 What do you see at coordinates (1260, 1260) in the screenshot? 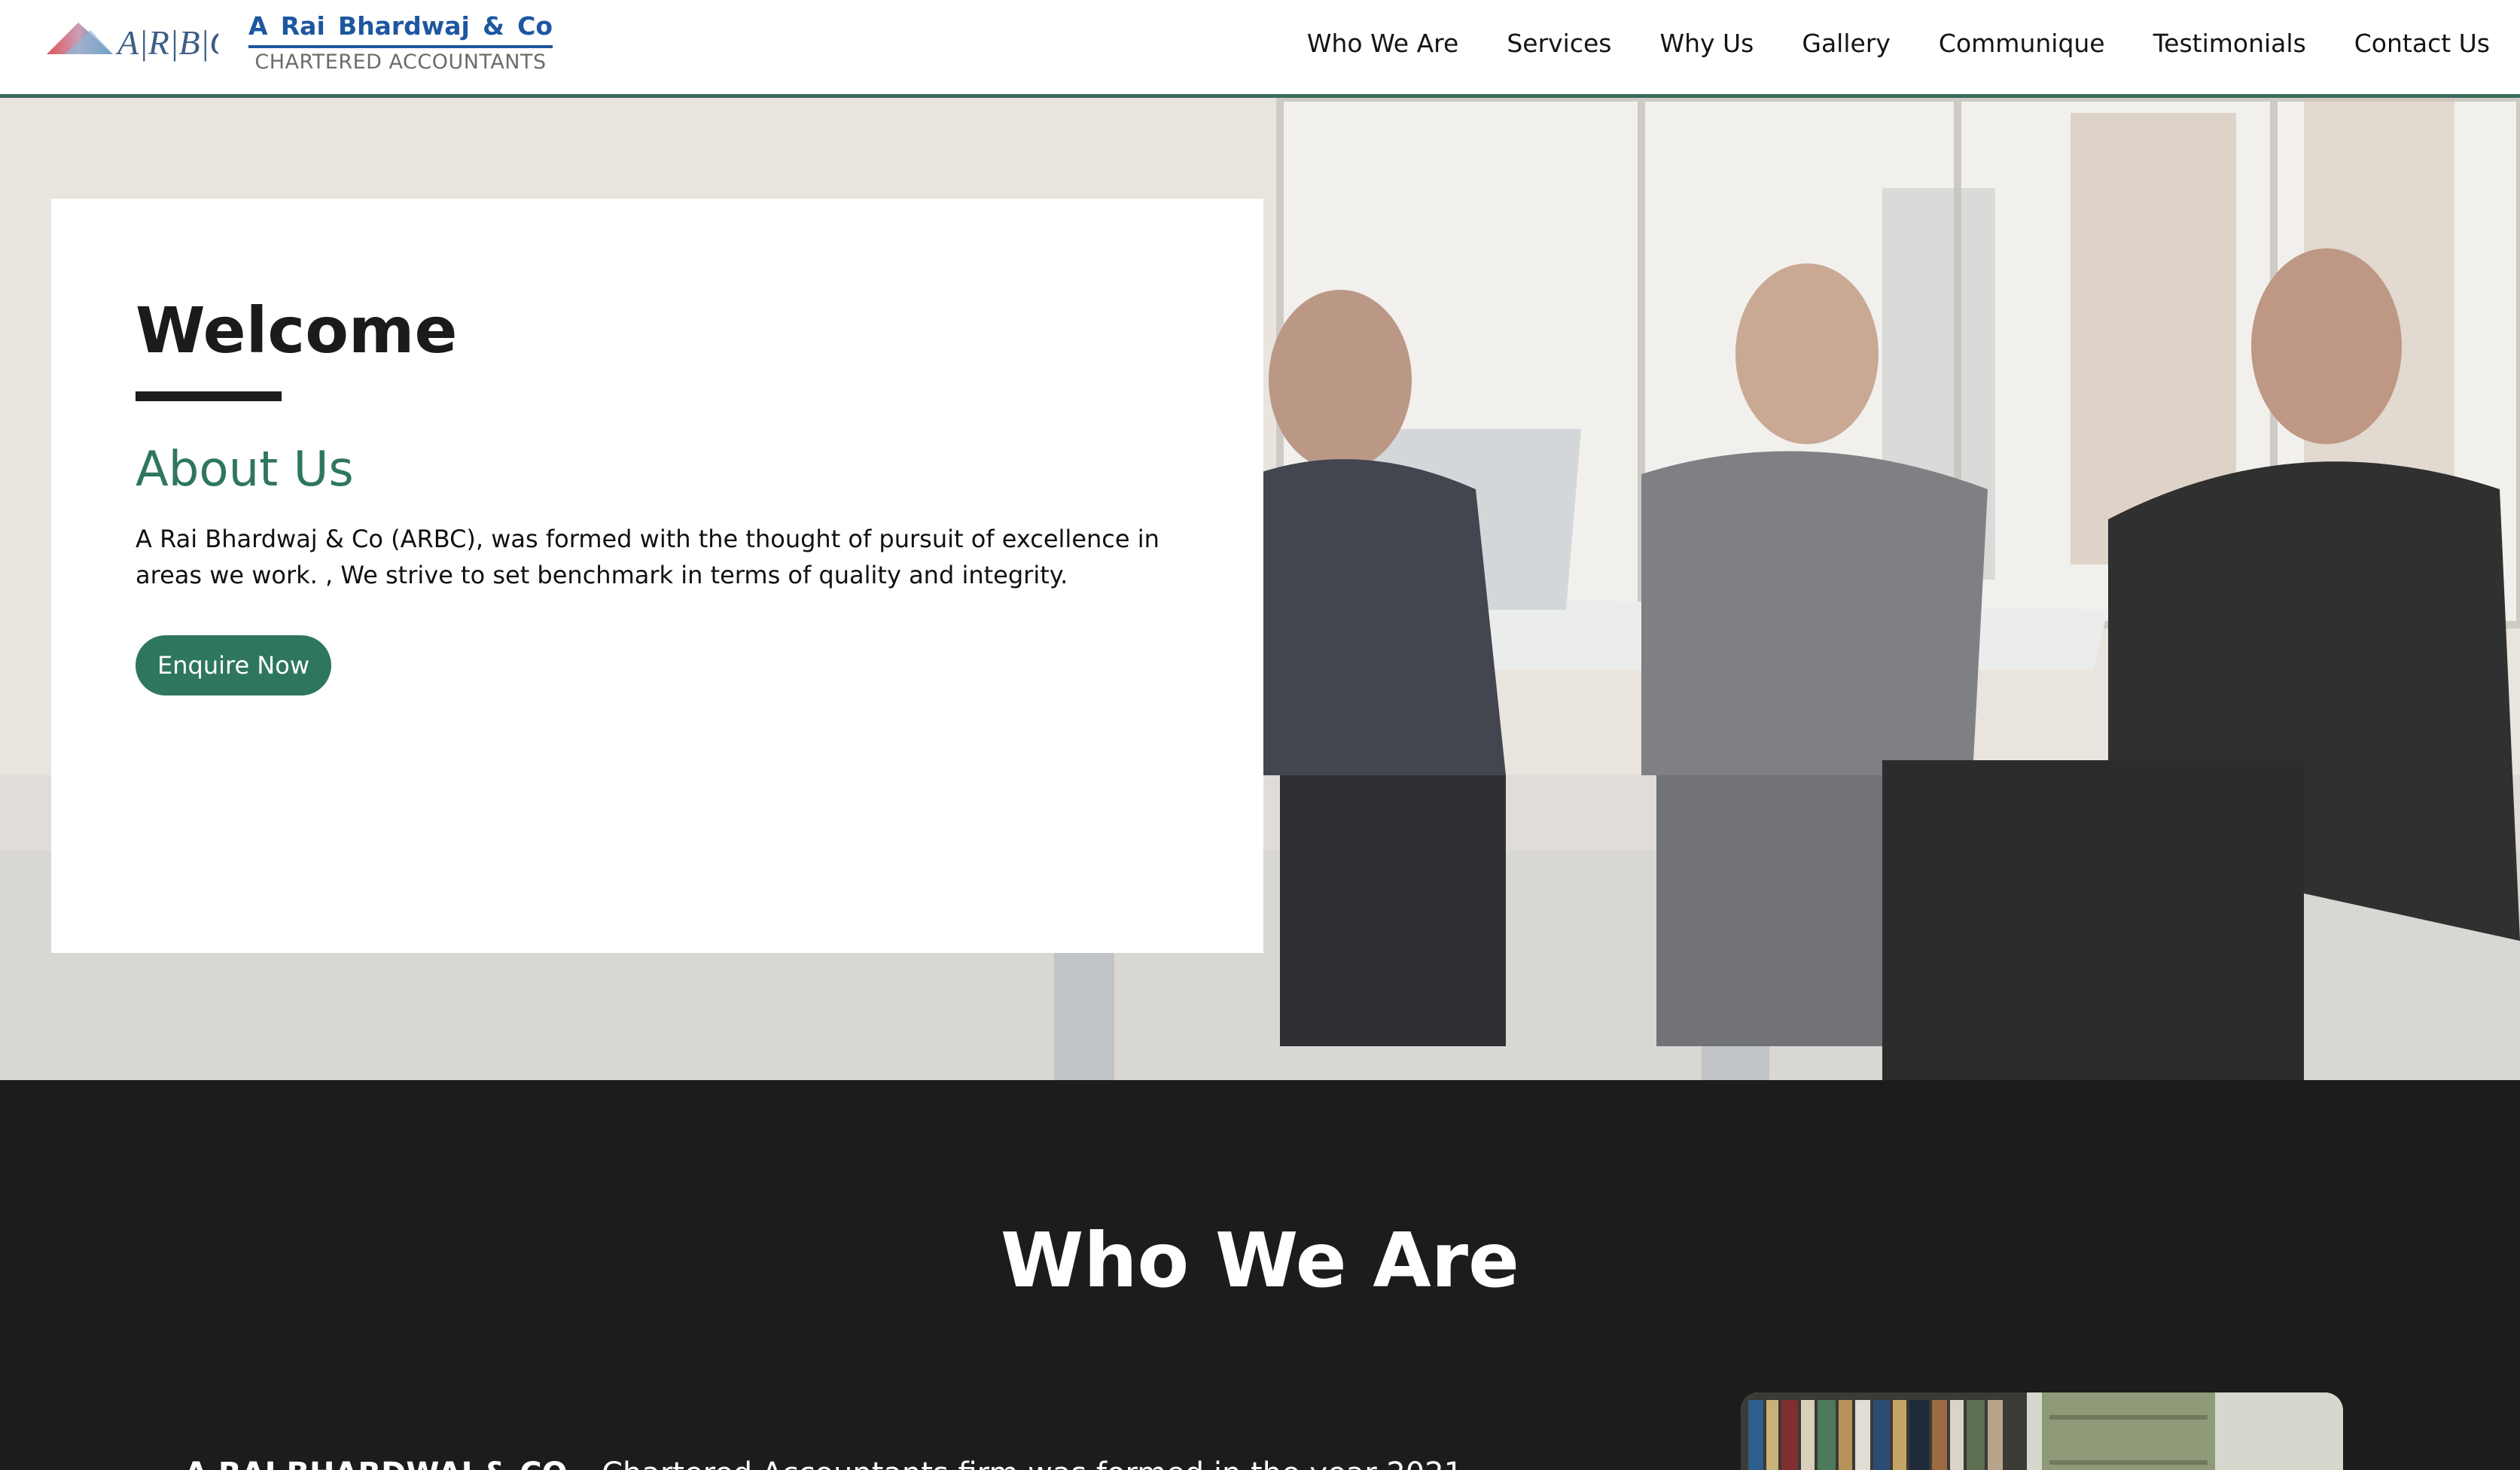
I see `who-we-are-title: Who We Are` at bounding box center [1260, 1260].